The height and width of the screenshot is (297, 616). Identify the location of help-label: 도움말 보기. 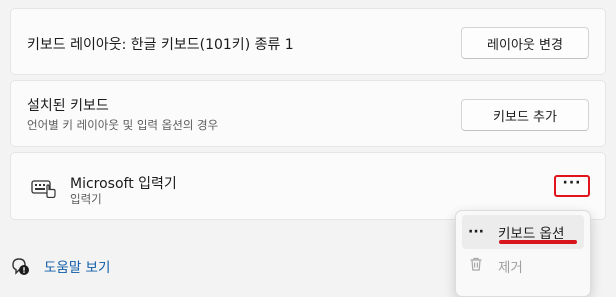
(77, 268).